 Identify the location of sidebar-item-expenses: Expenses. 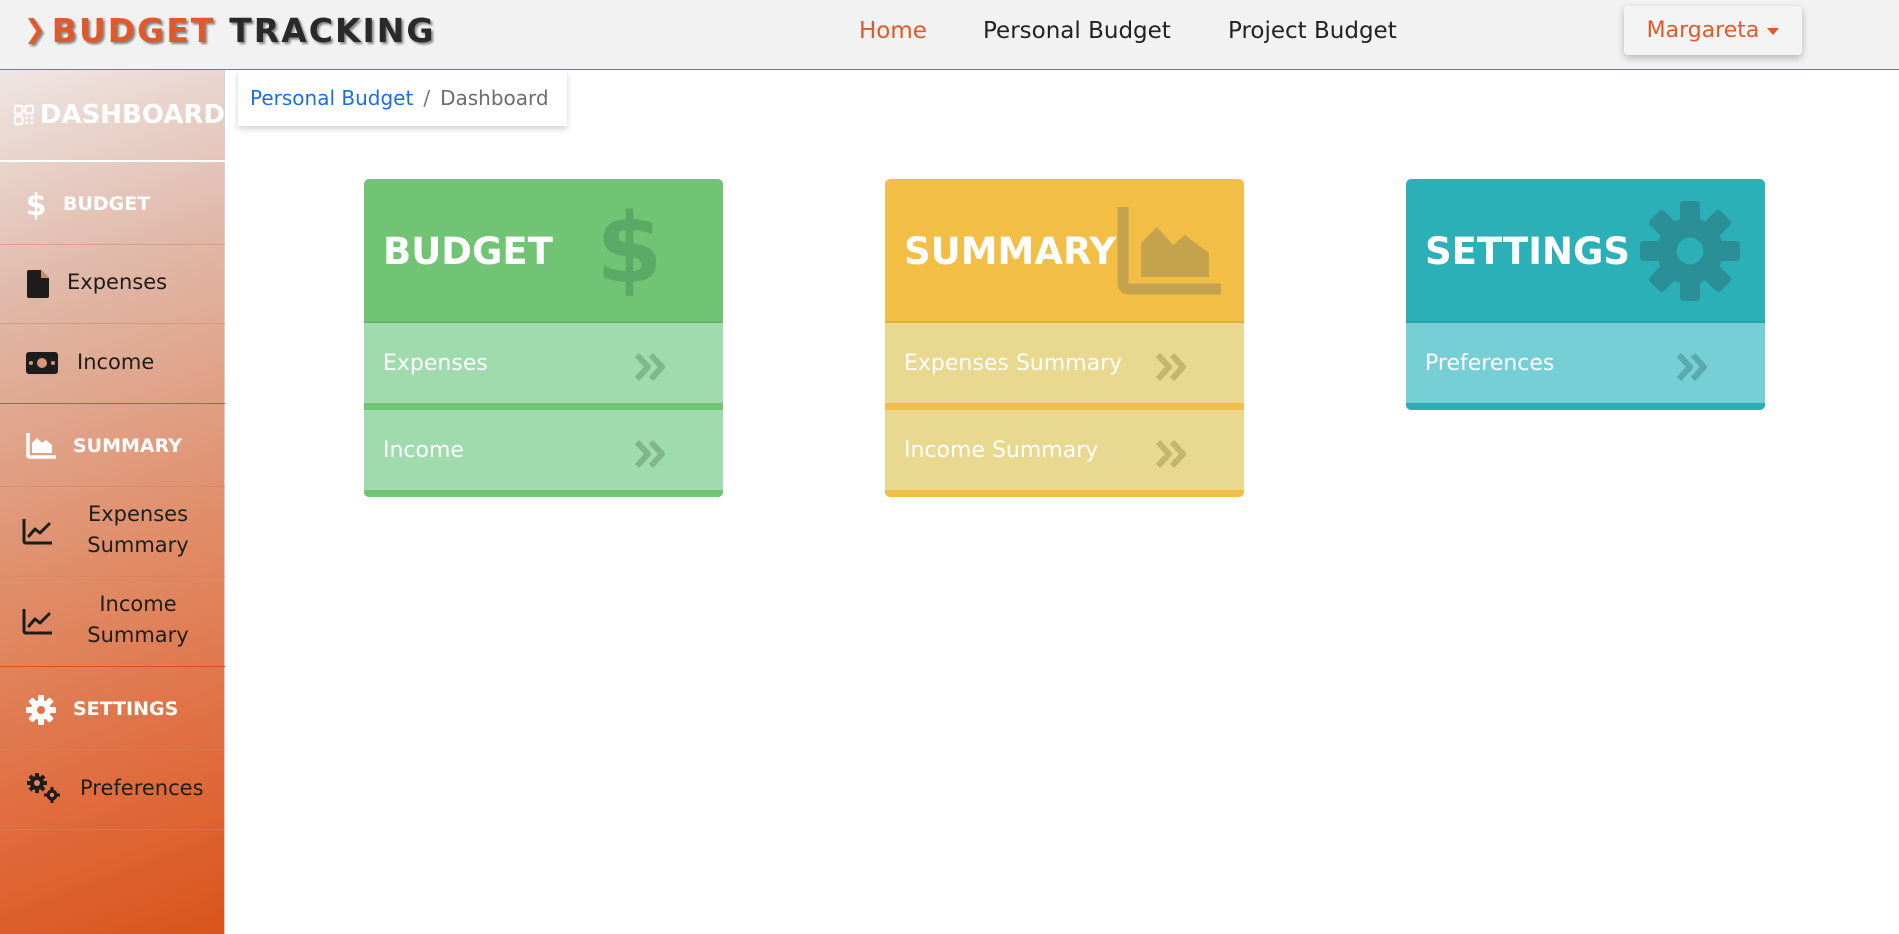
(112, 284).